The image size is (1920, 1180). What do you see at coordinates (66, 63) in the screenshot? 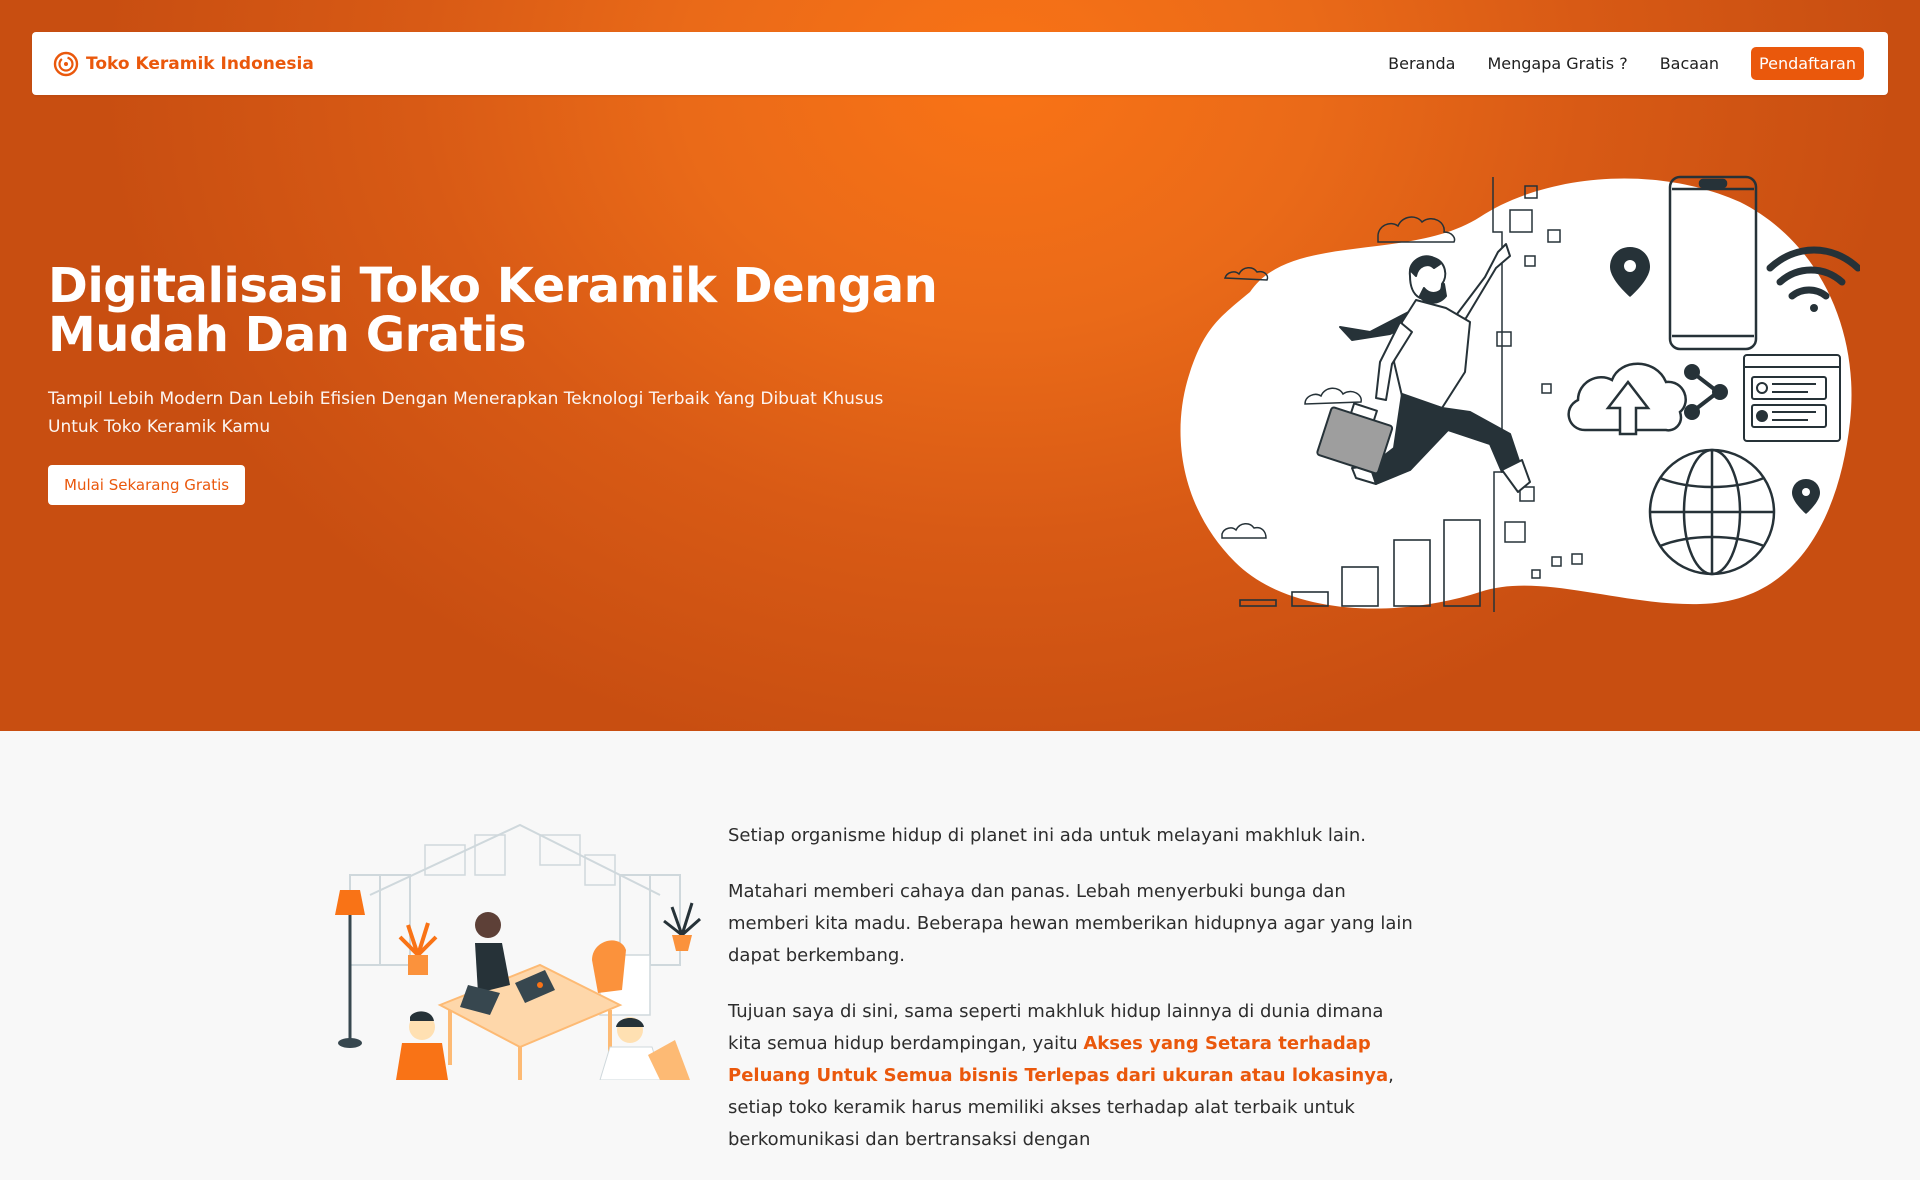
I see `logo-ring-icon` at bounding box center [66, 63].